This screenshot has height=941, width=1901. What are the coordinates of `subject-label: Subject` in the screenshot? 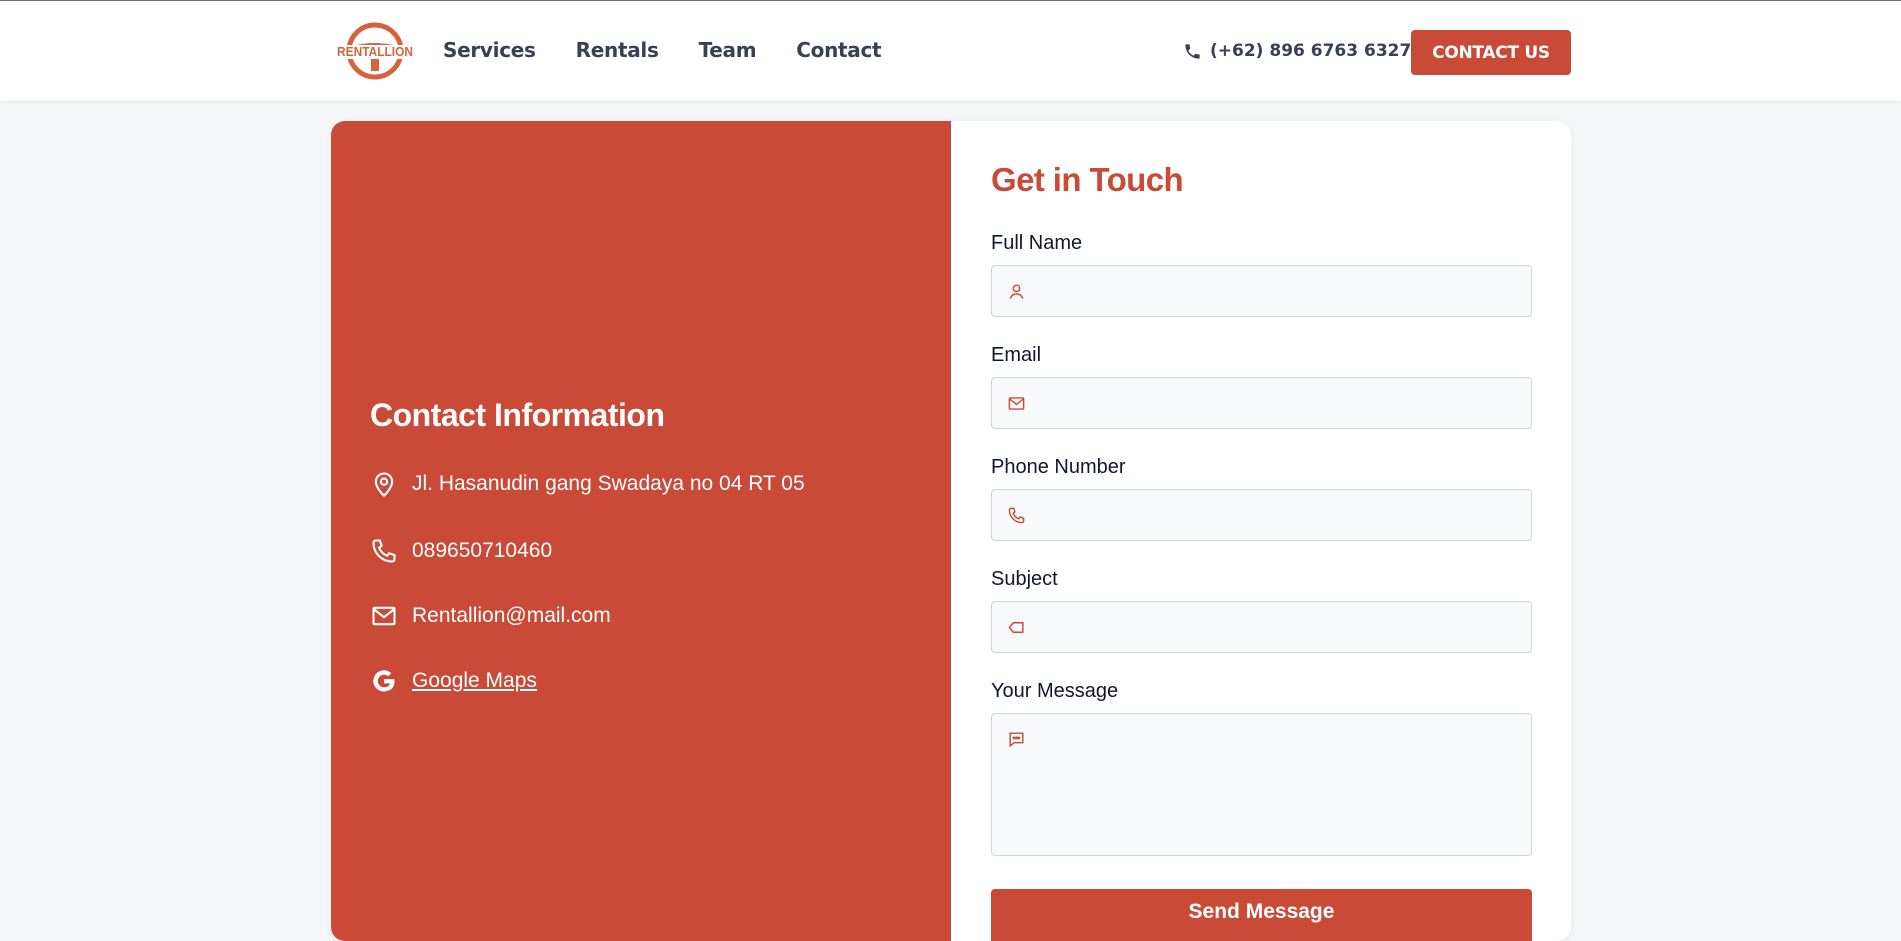 It's located at (1024, 579).